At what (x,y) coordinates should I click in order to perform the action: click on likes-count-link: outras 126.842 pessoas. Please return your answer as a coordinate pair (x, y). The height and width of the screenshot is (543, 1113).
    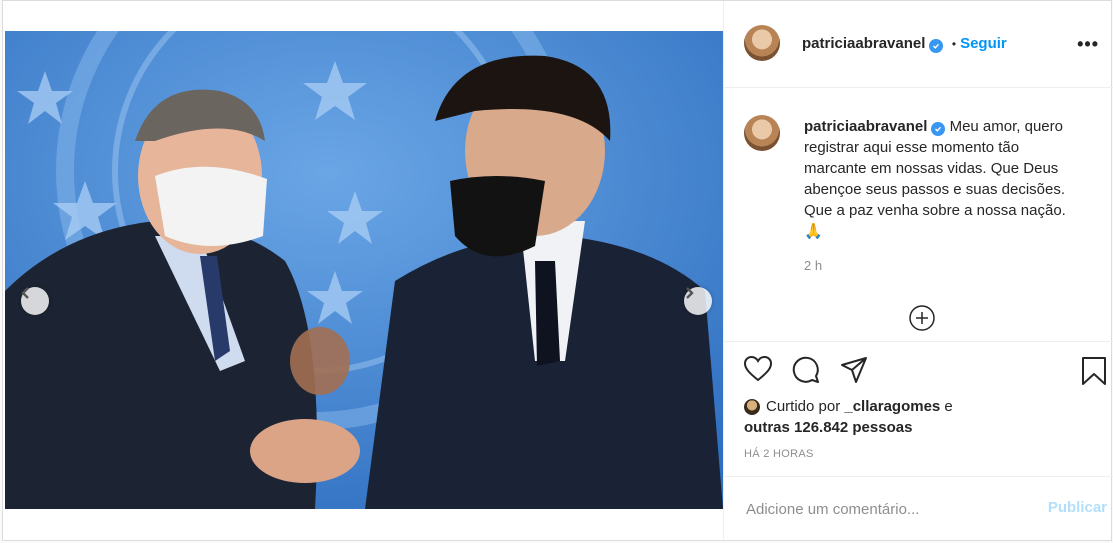
    Looking at the image, I should click on (828, 427).